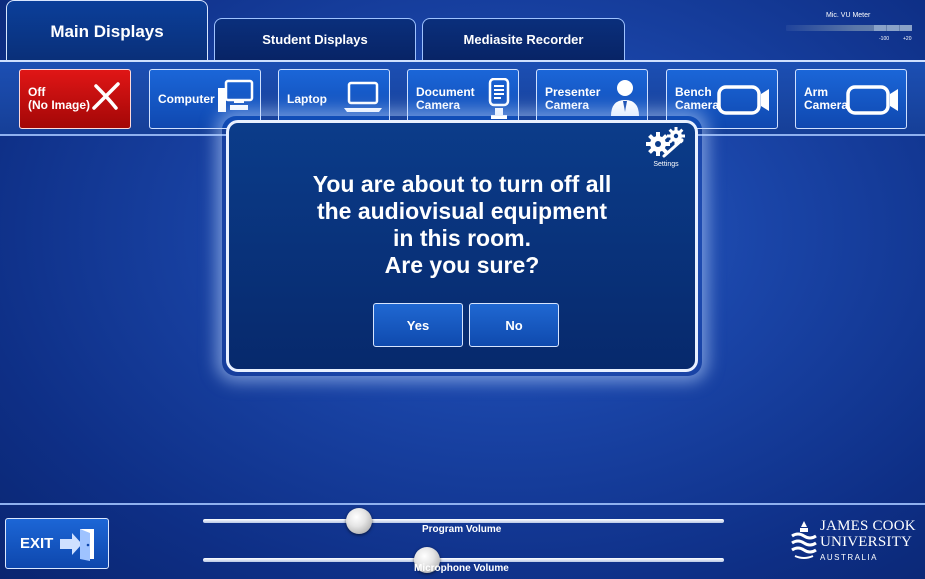 Image resolution: width=925 pixels, height=579 pixels. What do you see at coordinates (462, 504) in the screenshot?
I see `footer-divider` at bounding box center [462, 504].